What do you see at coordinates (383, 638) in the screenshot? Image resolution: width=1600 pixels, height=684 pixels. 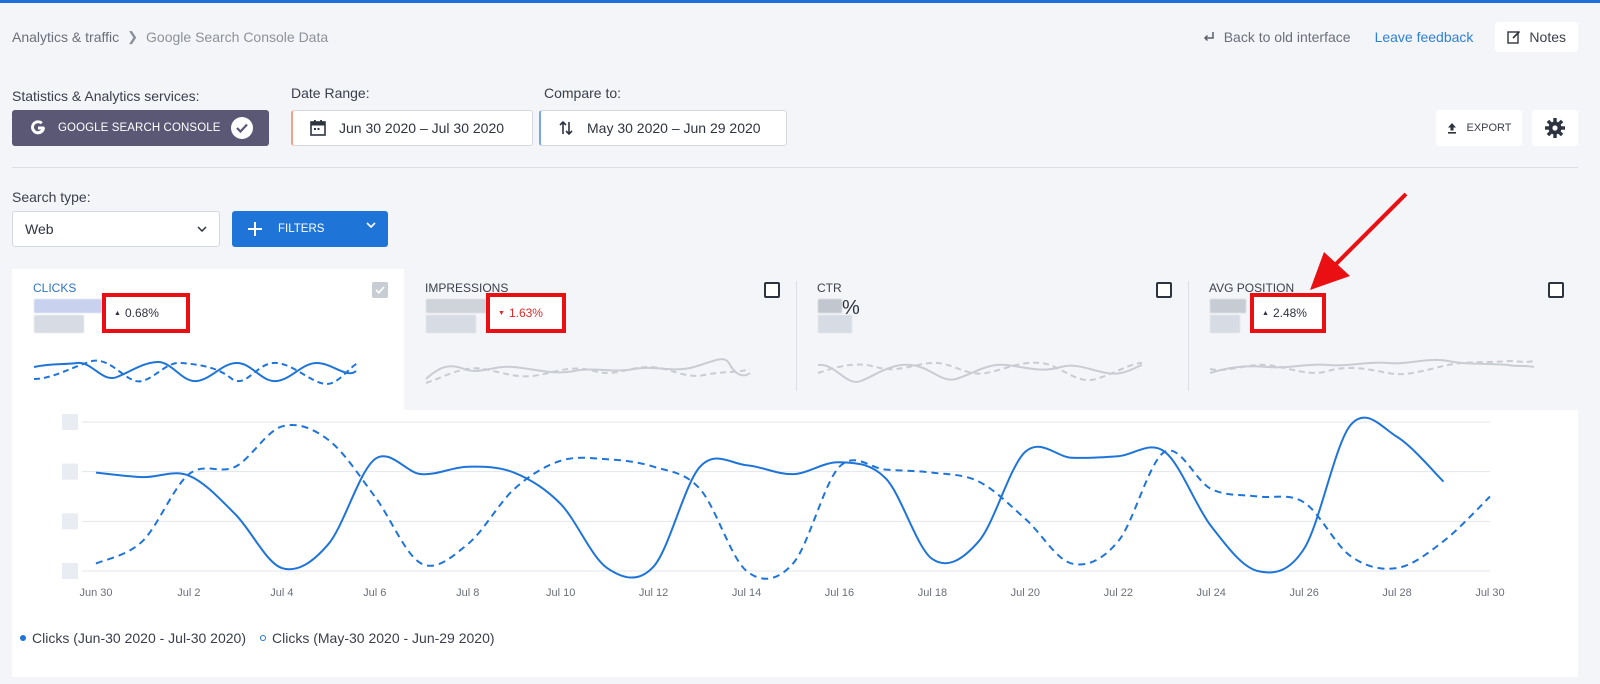 I see `legend-label: Clicks (May-30 2020 - Jun-29 2020)` at bounding box center [383, 638].